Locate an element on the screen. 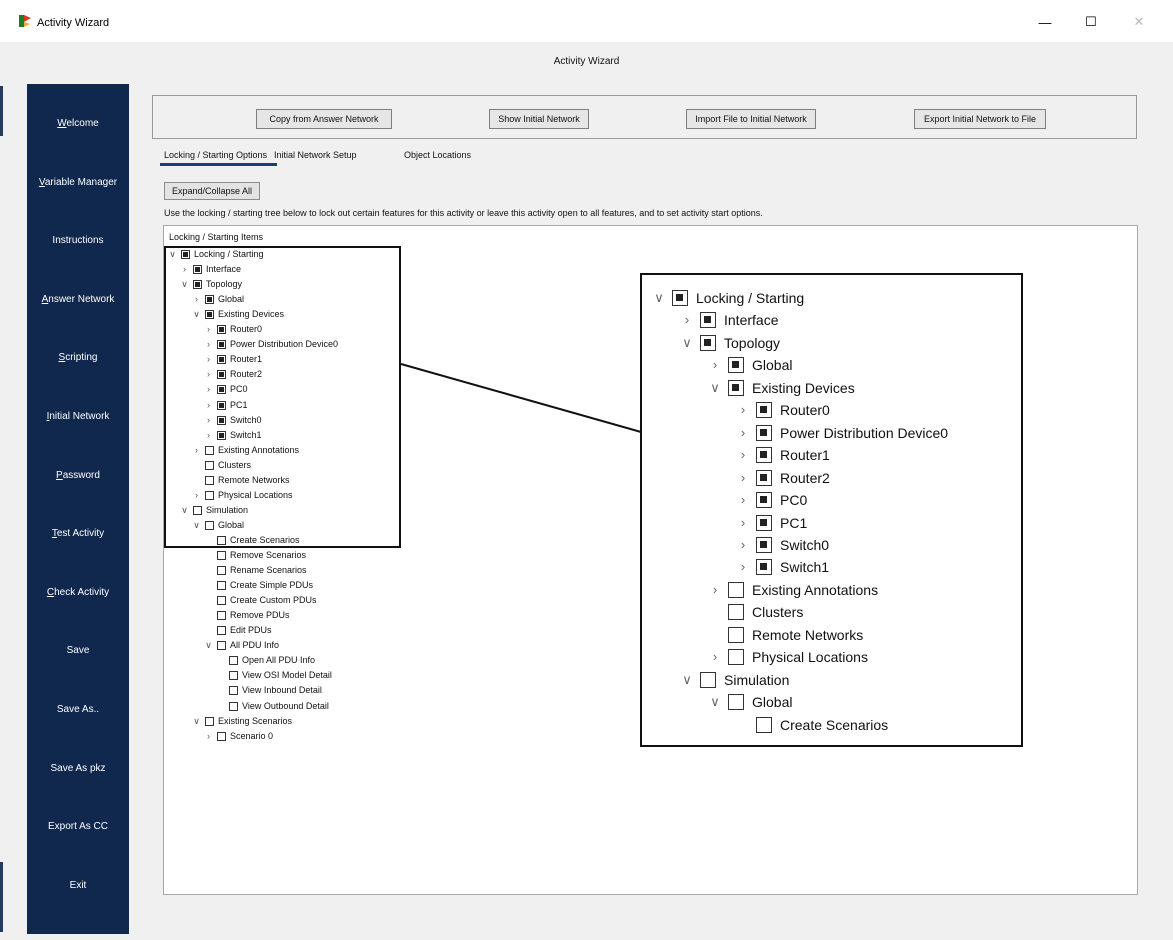 This screenshot has width=1173, height=940. close-button: ✕ is located at coordinates (1139, 22).